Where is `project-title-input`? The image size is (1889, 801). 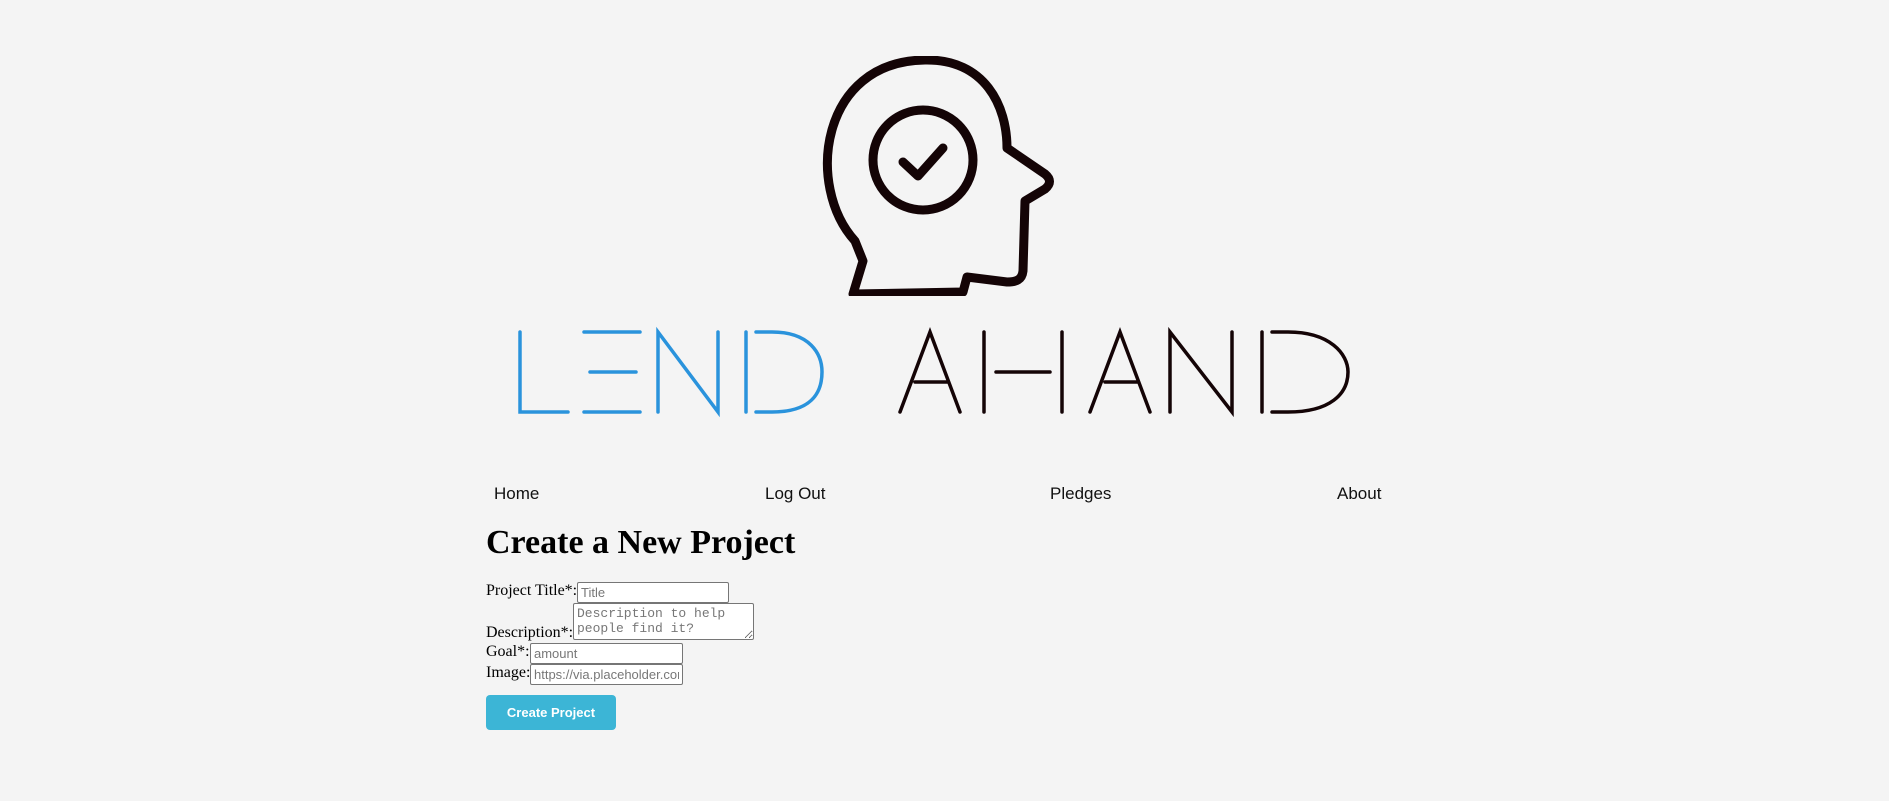
project-title-input is located at coordinates (653, 592).